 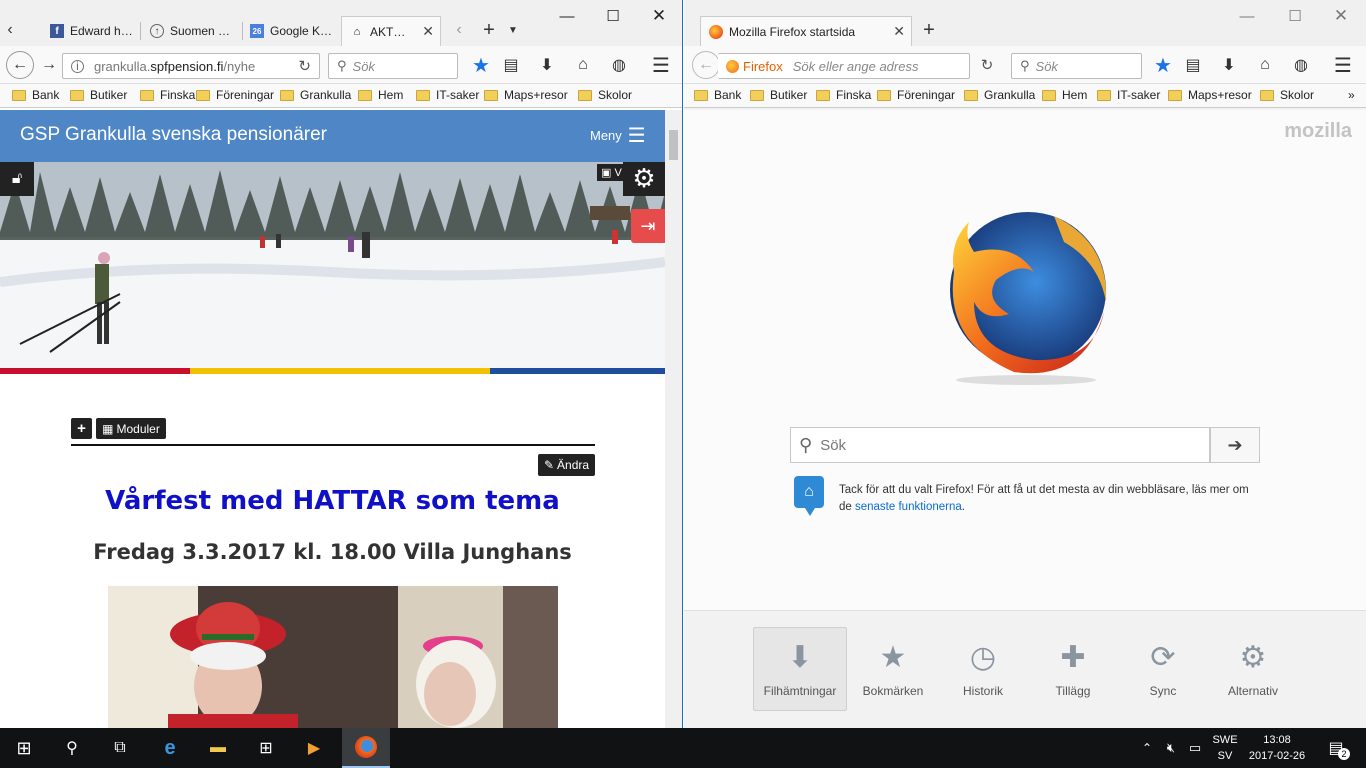 I want to click on show-hidden-icons: ⌃, so click(x=1147, y=748).